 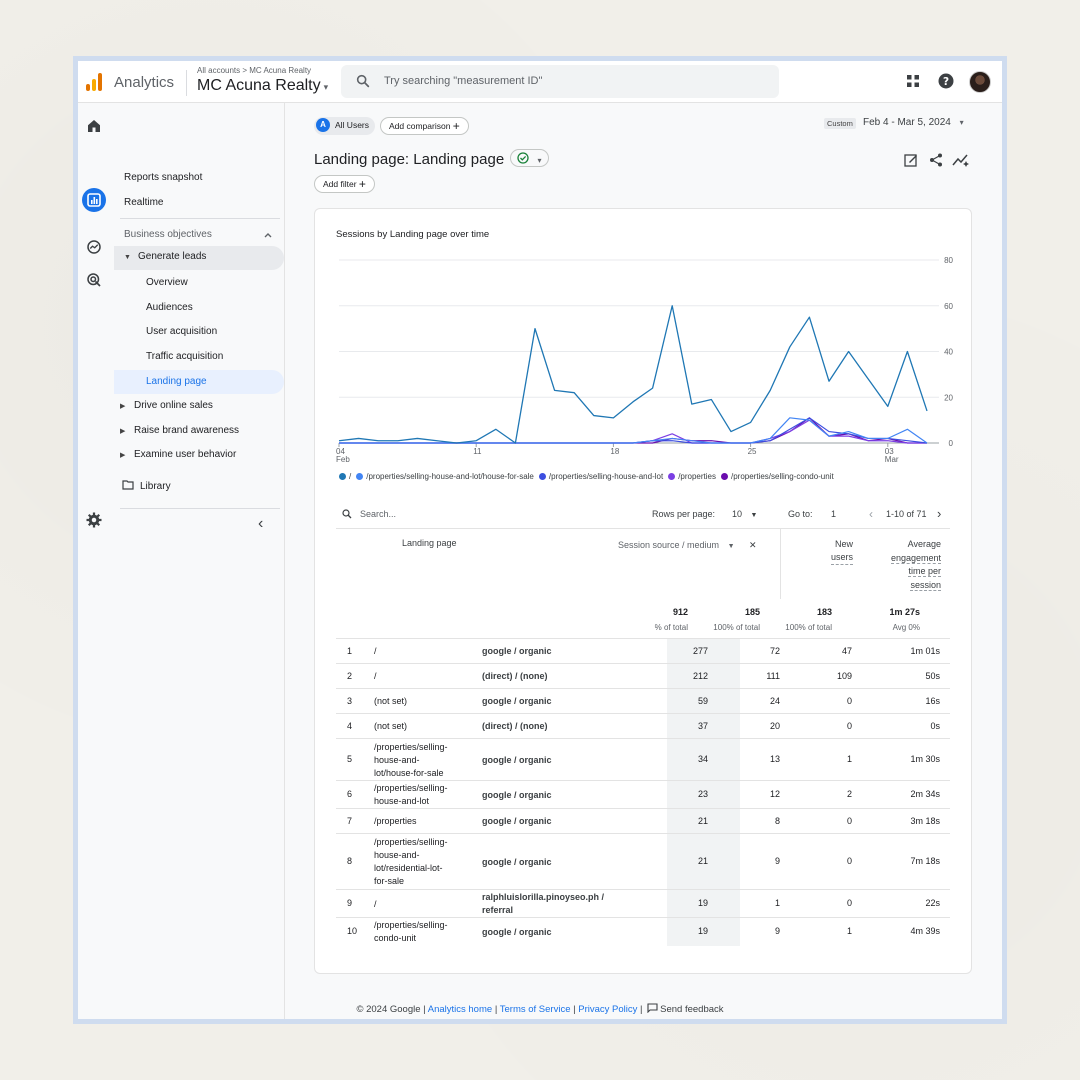 What do you see at coordinates (936, 160) in the screenshot?
I see `share-icon` at bounding box center [936, 160].